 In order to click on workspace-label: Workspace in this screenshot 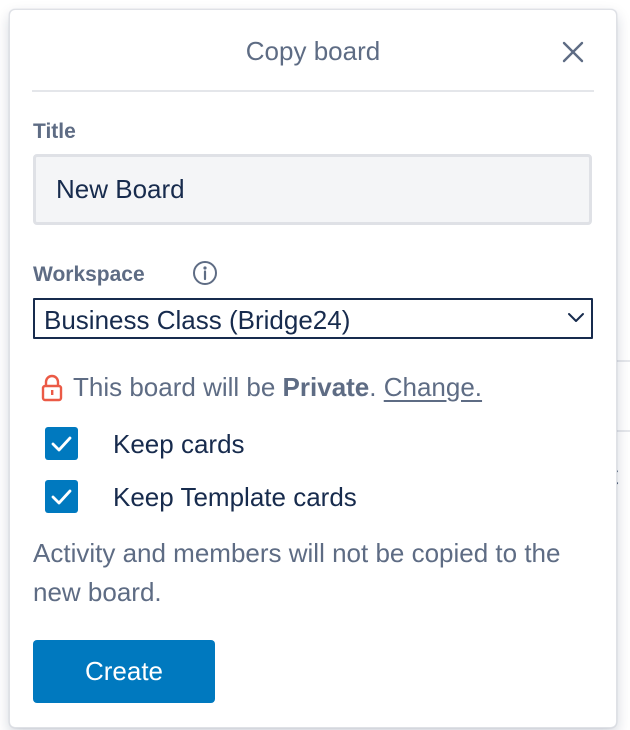, I will do `click(89, 274)`.